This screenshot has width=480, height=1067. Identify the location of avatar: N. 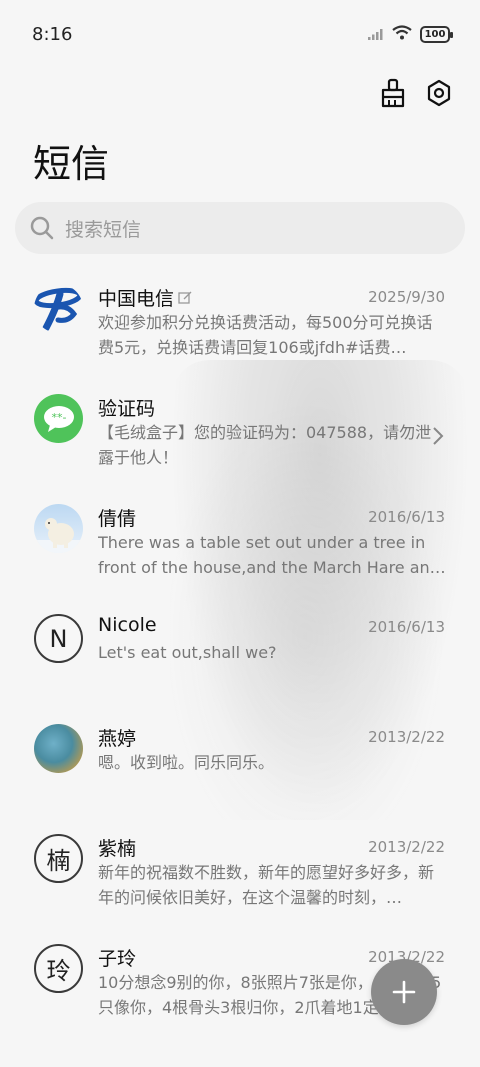
(58, 638).